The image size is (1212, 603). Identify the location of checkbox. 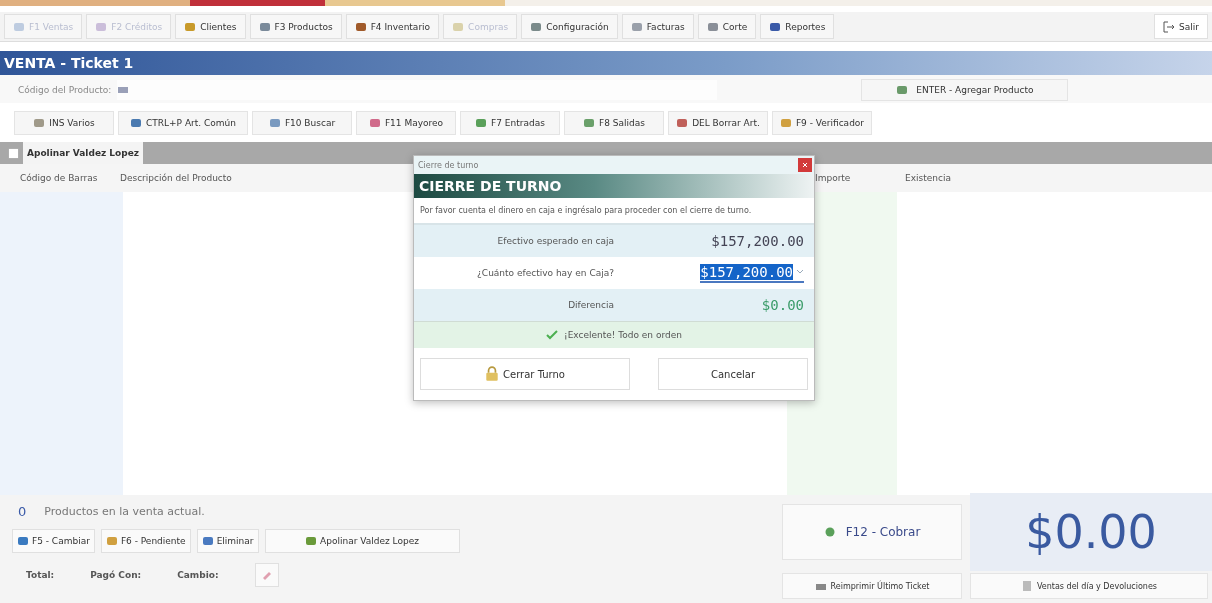
(13, 153).